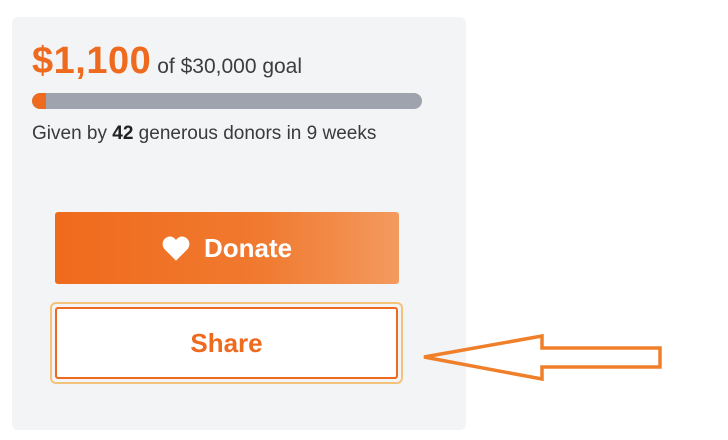  What do you see at coordinates (39, 101) in the screenshot?
I see `progress-bar-fill` at bounding box center [39, 101].